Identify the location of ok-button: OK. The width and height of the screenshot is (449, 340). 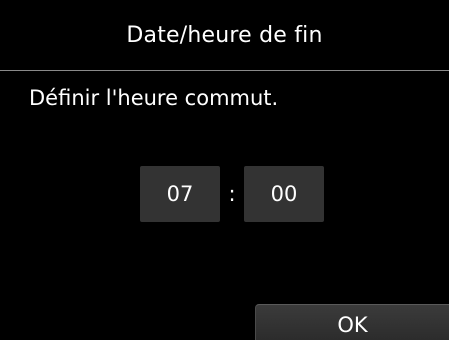
(352, 322).